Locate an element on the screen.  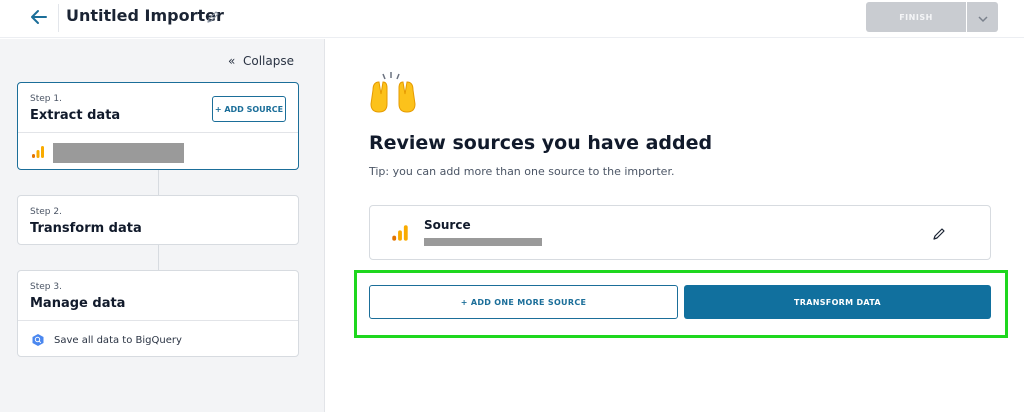
step-card-extract: Step 1. Extract data + ADD SOURCE is located at coordinates (158, 126).